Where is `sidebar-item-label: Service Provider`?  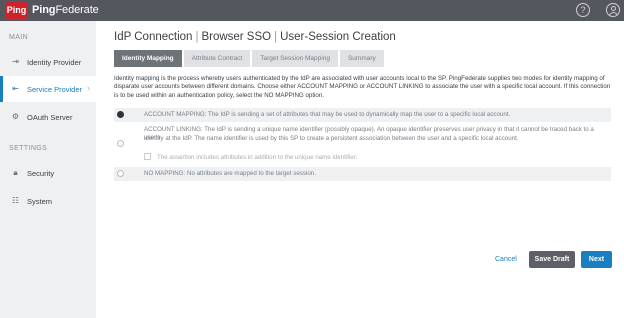
sidebar-item-label: Service Provider is located at coordinates (55, 89).